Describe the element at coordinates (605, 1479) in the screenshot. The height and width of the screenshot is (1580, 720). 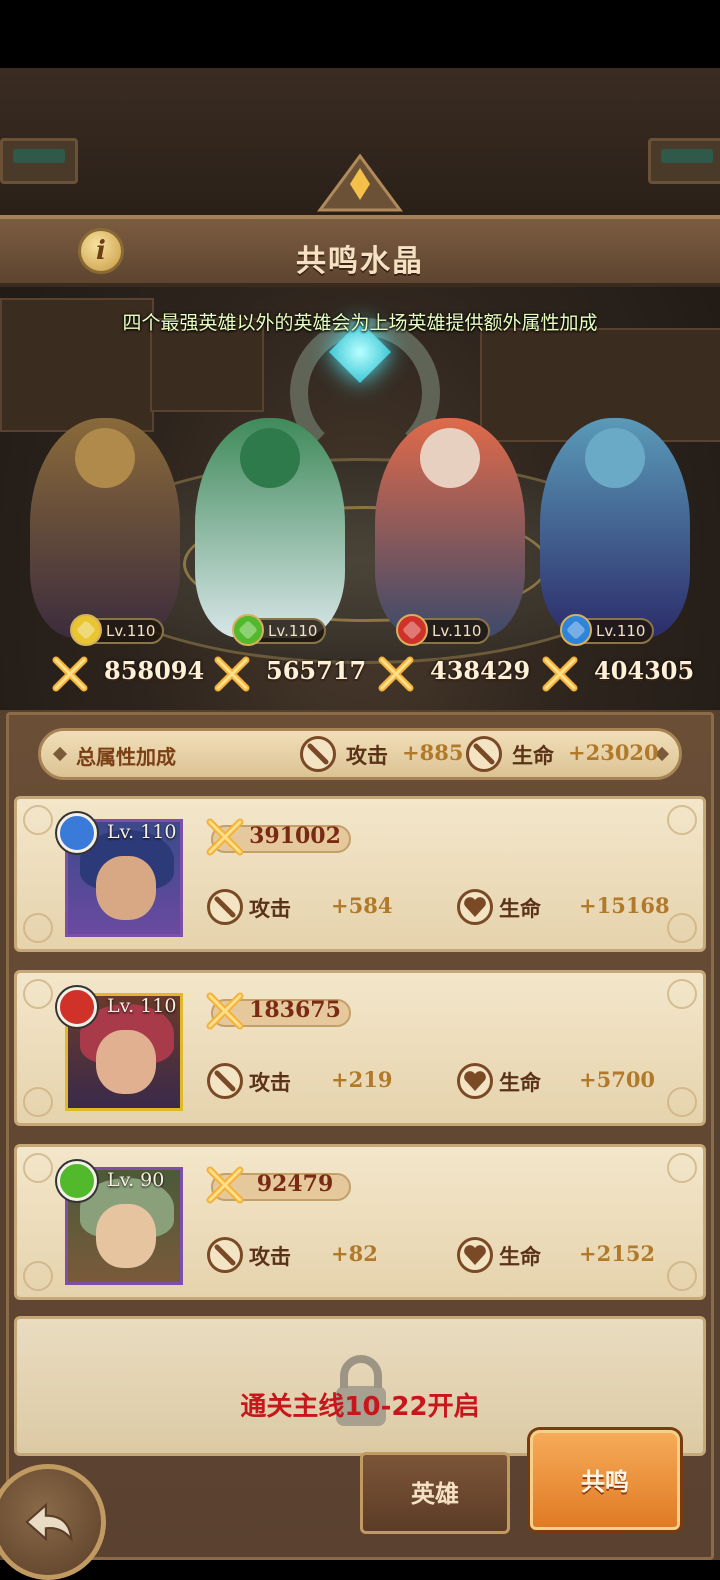
I see `tab-resonance-label: 共鸣` at that location.